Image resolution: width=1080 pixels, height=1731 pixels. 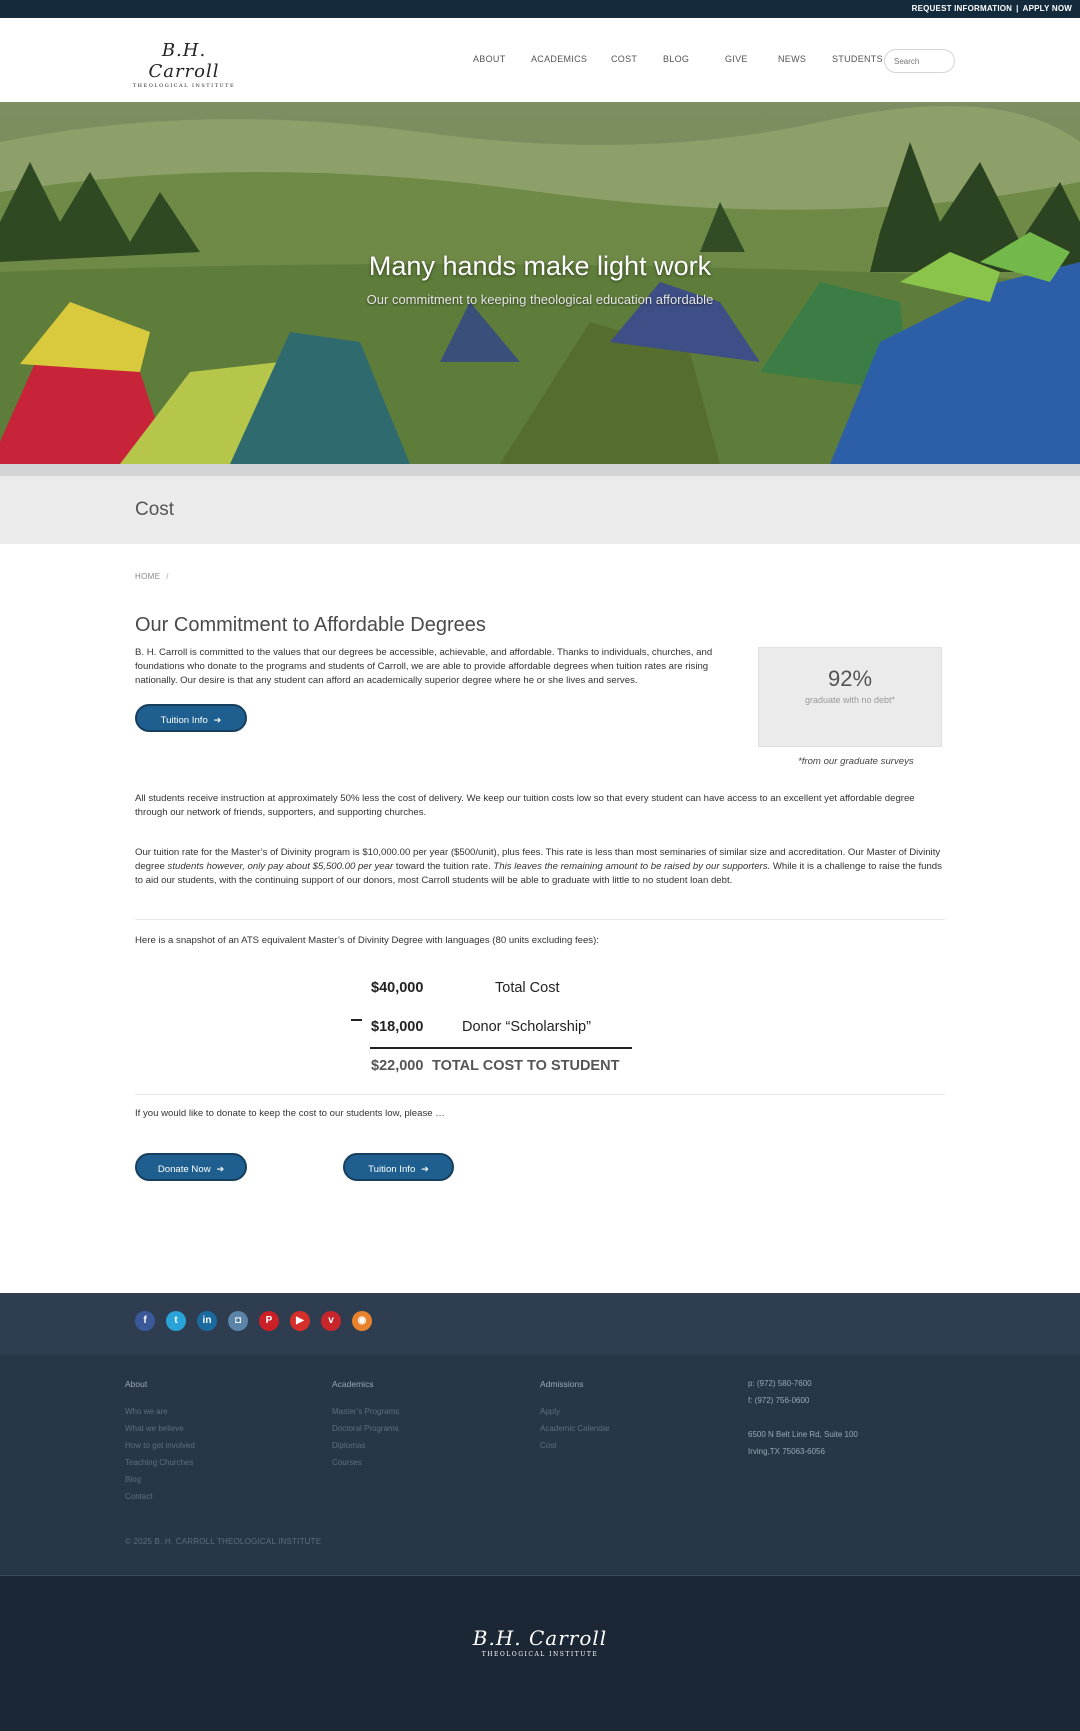 What do you see at coordinates (397, 988) in the screenshot?
I see `total-cost-amount: $40,000` at bounding box center [397, 988].